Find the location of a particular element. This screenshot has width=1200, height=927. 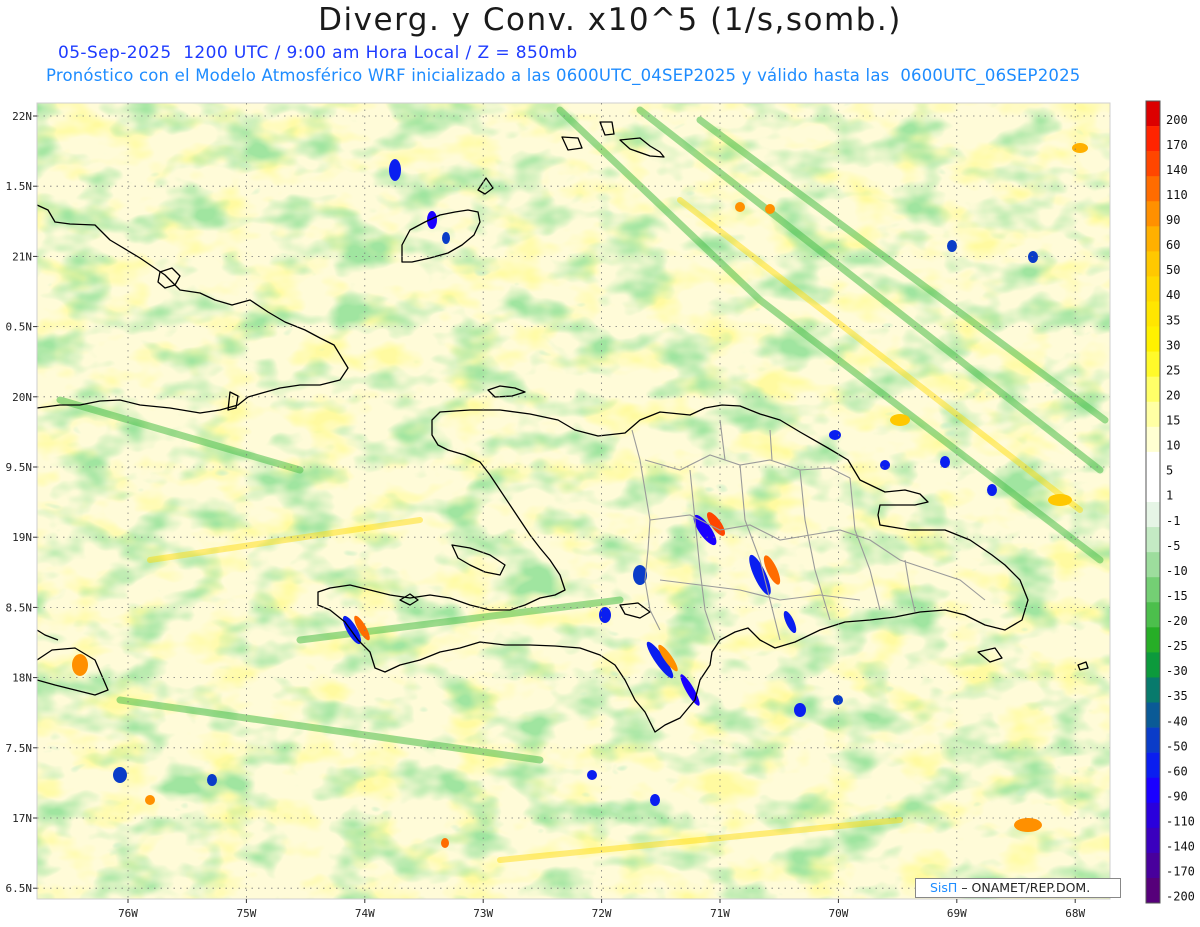

colorbar-label: 140 is located at coordinates (1177, 170).